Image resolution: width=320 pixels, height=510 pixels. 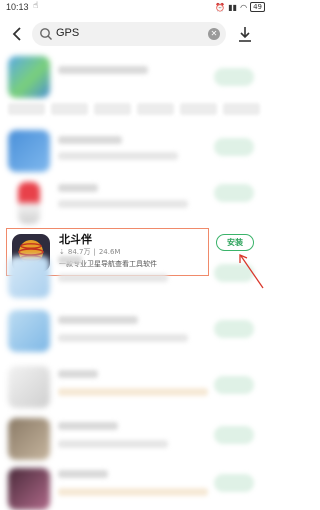 What do you see at coordinates (235, 242) in the screenshot?
I see `install-button: 安装` at bounding box center [235, 242].